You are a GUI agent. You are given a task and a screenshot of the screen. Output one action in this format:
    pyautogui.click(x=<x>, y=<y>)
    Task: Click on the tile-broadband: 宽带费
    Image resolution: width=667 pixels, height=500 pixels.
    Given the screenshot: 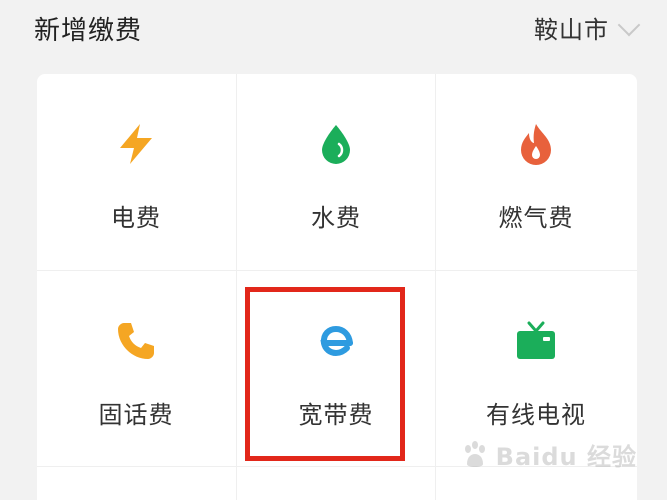 What is the action you would take?
    pyautogui.click(x=336, y=369)
    